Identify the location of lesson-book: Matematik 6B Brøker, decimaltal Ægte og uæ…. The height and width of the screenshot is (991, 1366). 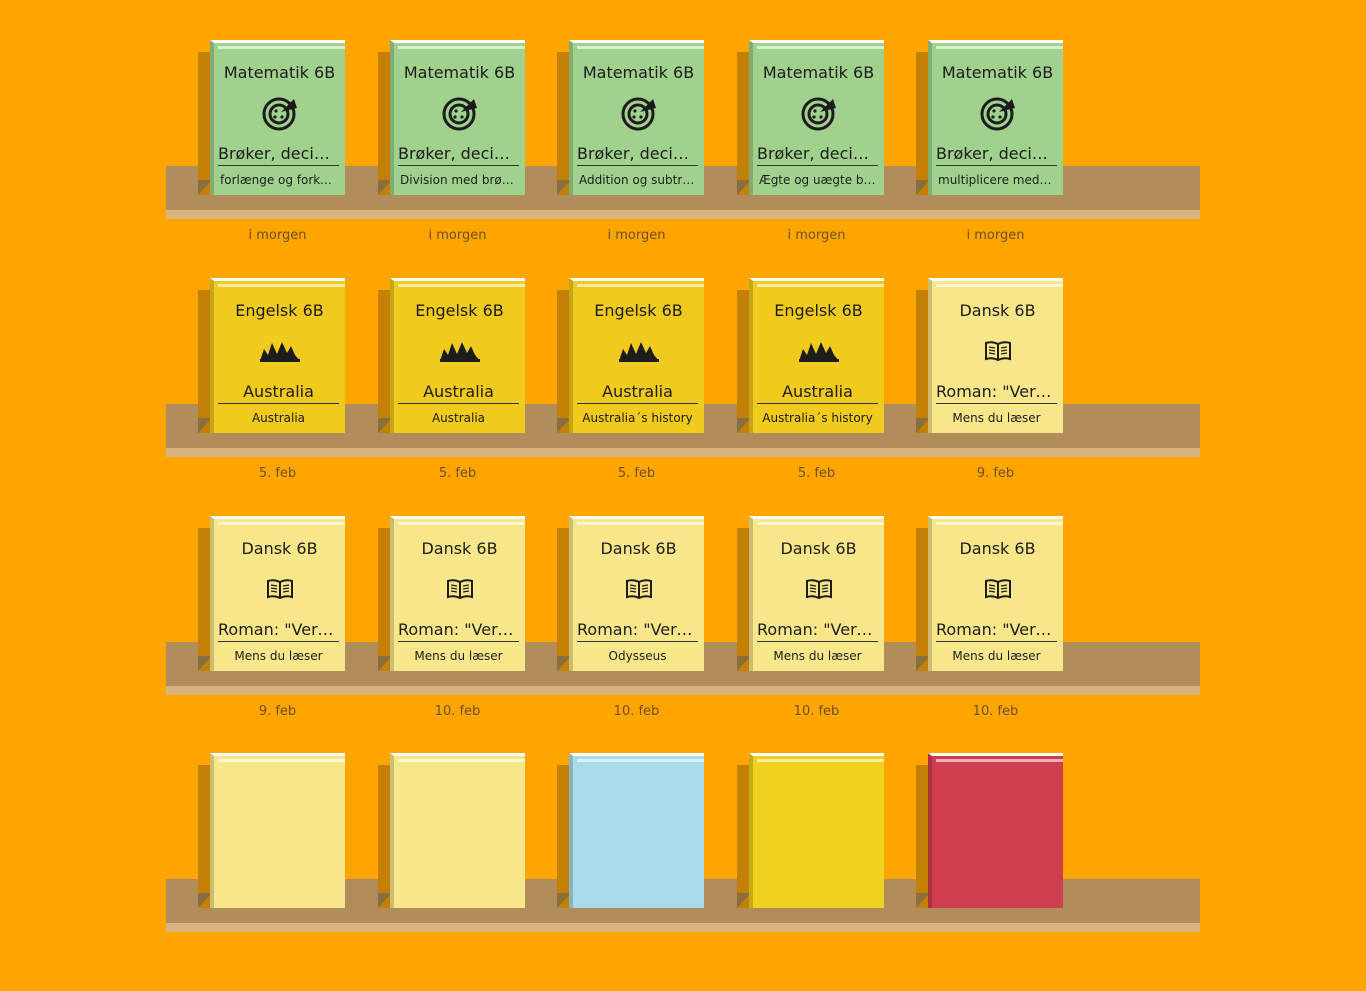
(810, 117).